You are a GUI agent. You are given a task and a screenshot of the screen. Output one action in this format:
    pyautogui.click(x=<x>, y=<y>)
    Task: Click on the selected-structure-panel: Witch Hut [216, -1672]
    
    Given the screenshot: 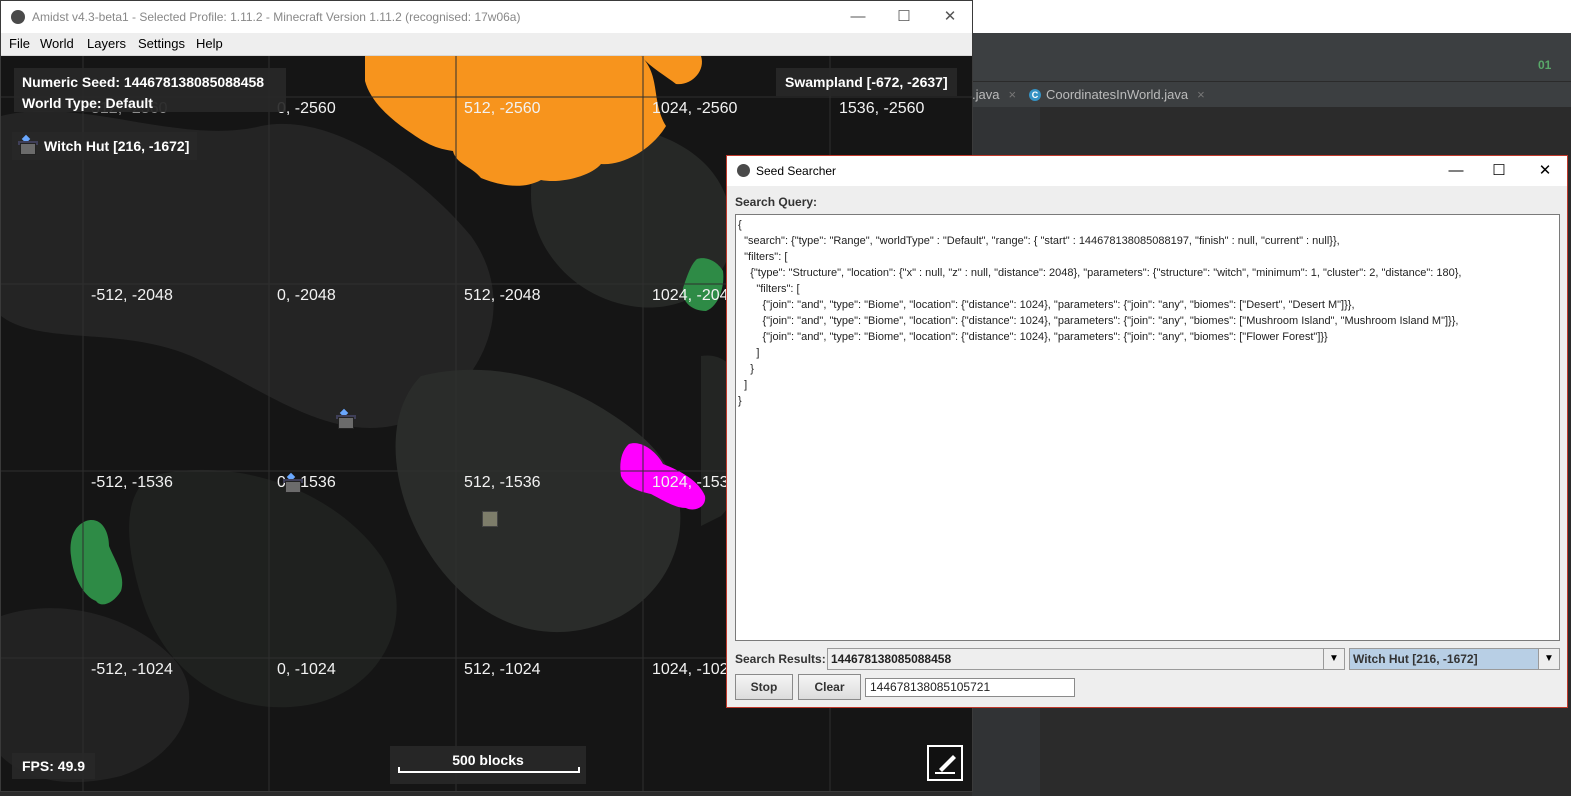 What is the action you would take?
    pyautogui.click(x=105, y=146)
    